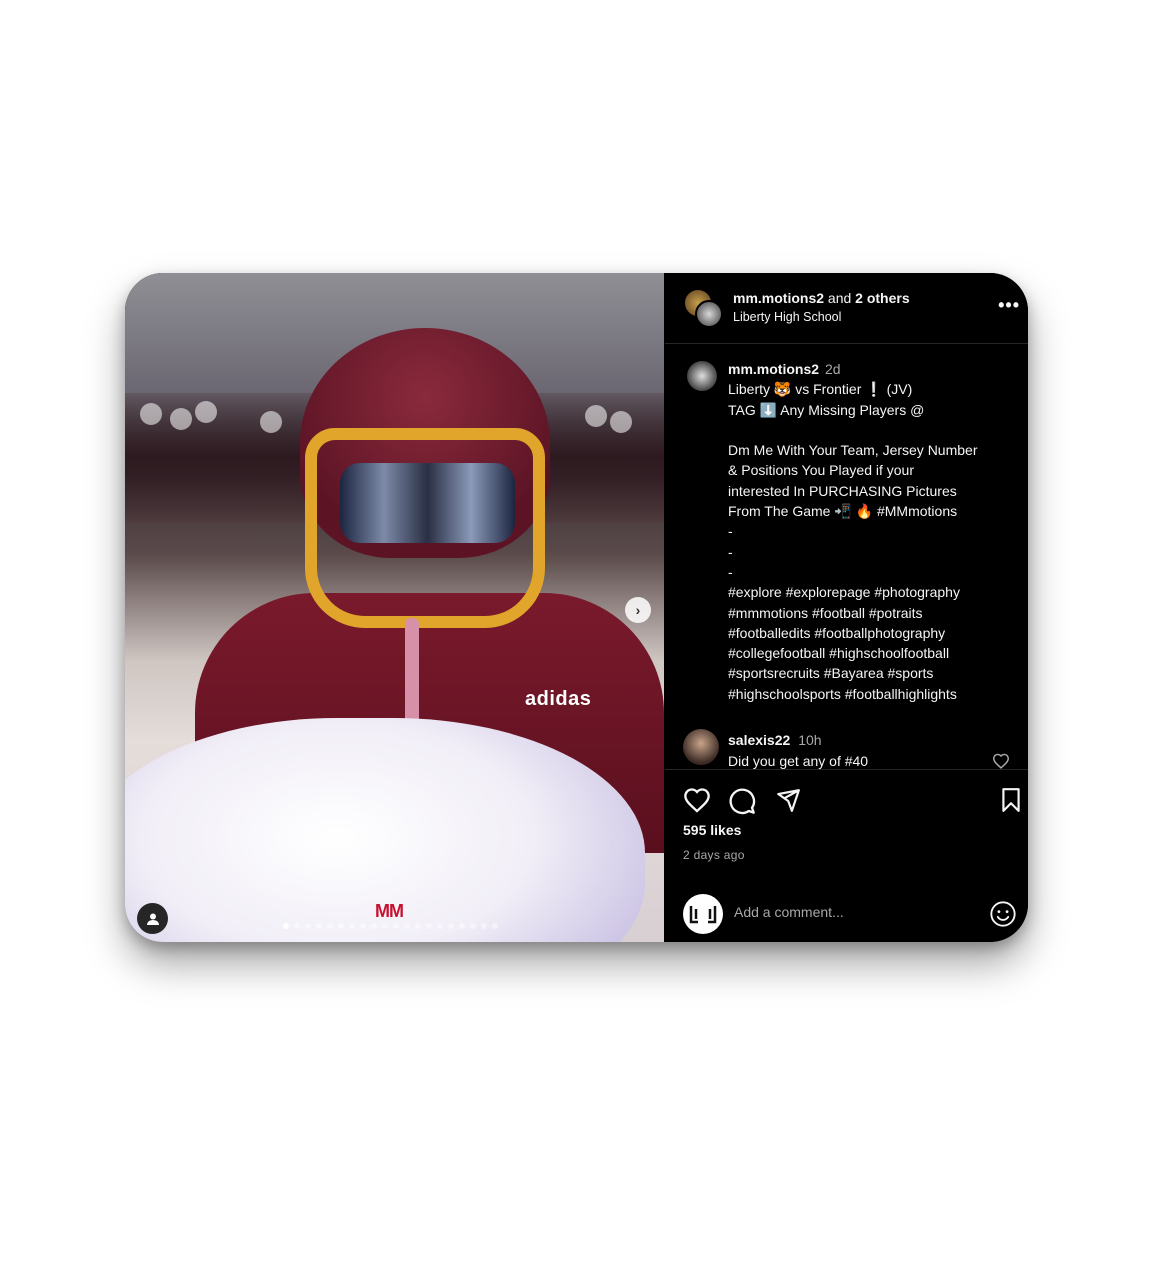  I want to click on collab-avatars, so click(703, 308).